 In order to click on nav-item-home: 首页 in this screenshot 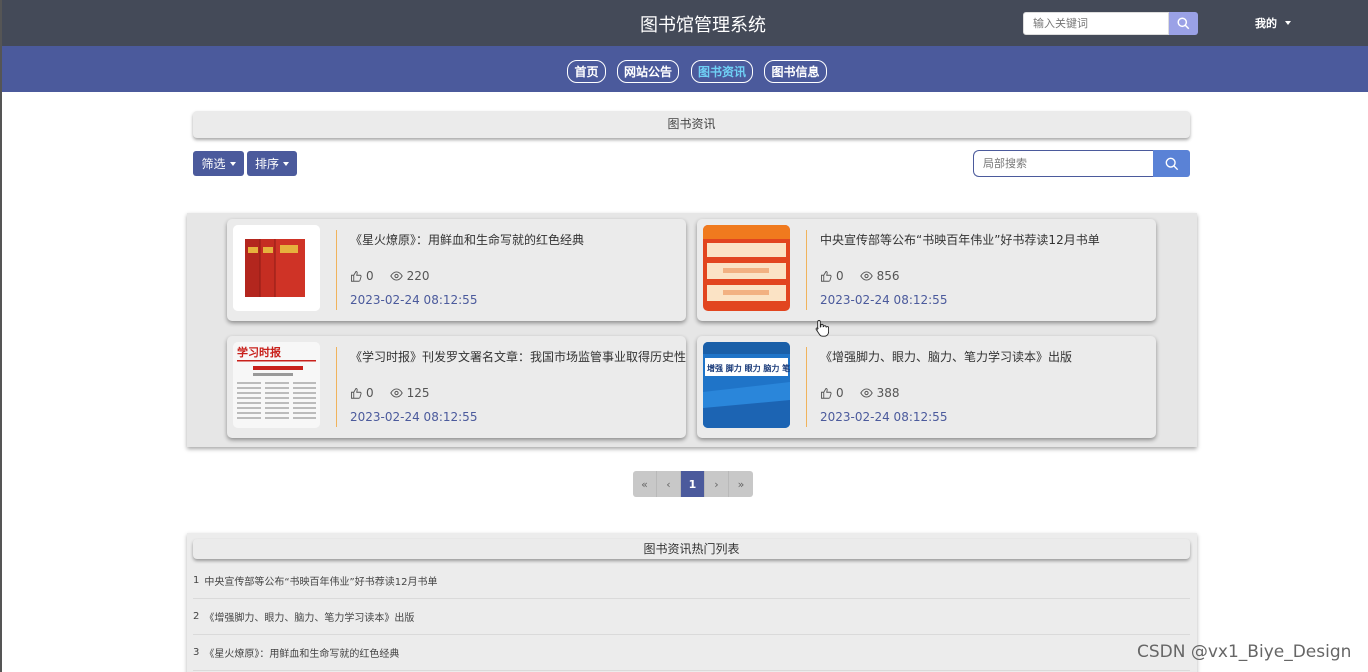, I will do `click(586, 71)`.